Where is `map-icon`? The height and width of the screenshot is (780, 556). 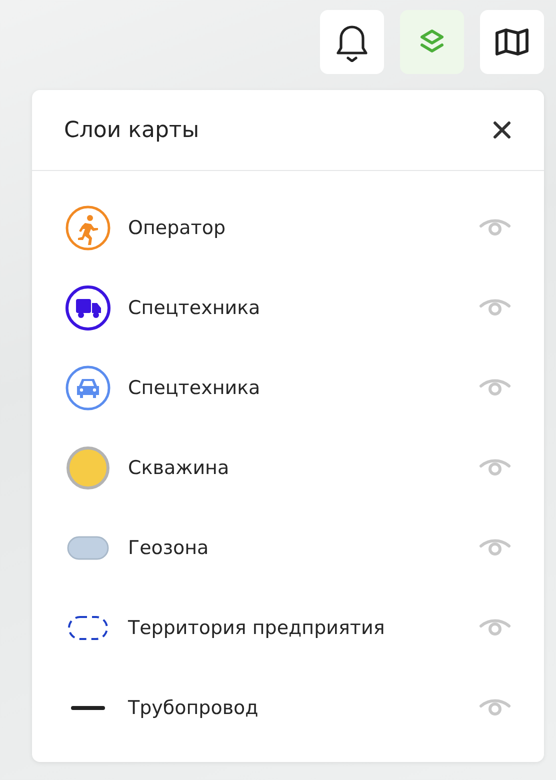
map-icon is located at coordinates (512, 42).